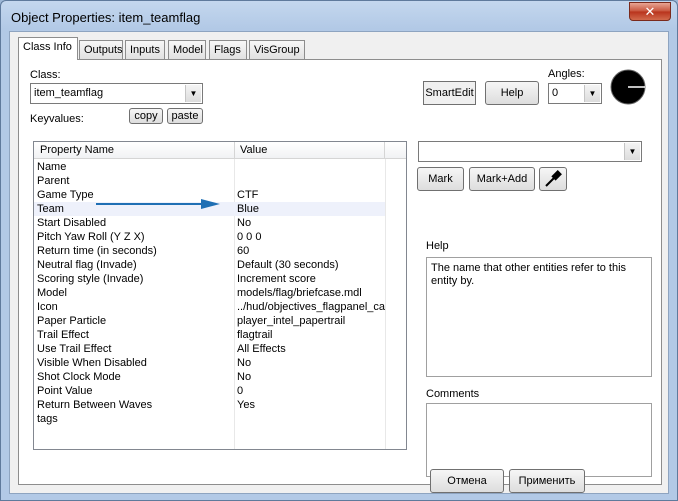 The image size is (678, 501). Describe the element at coordinates (47, 419) in the screenshot. I see `row-key: tags` at that location.